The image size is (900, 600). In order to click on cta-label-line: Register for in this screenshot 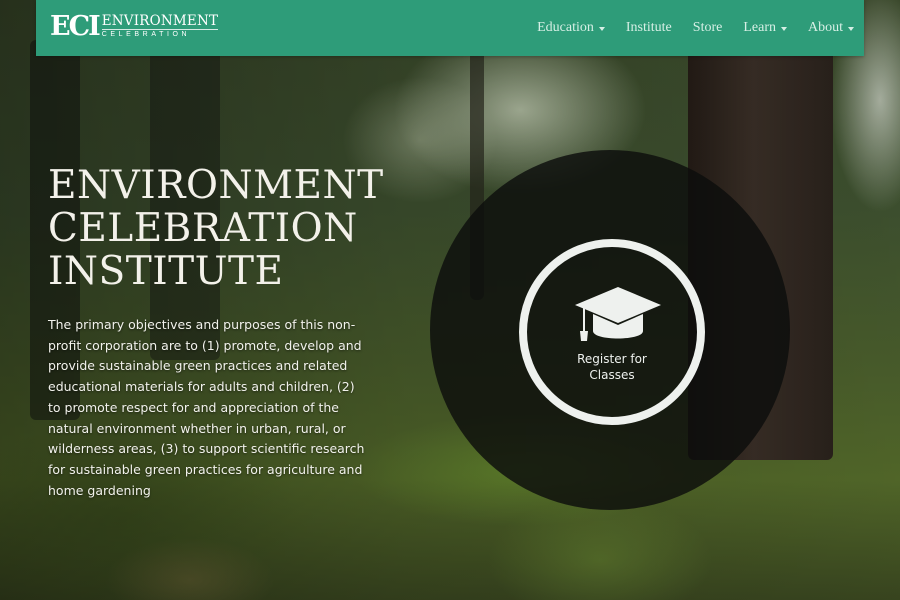, I will do `click(612, 359)`.